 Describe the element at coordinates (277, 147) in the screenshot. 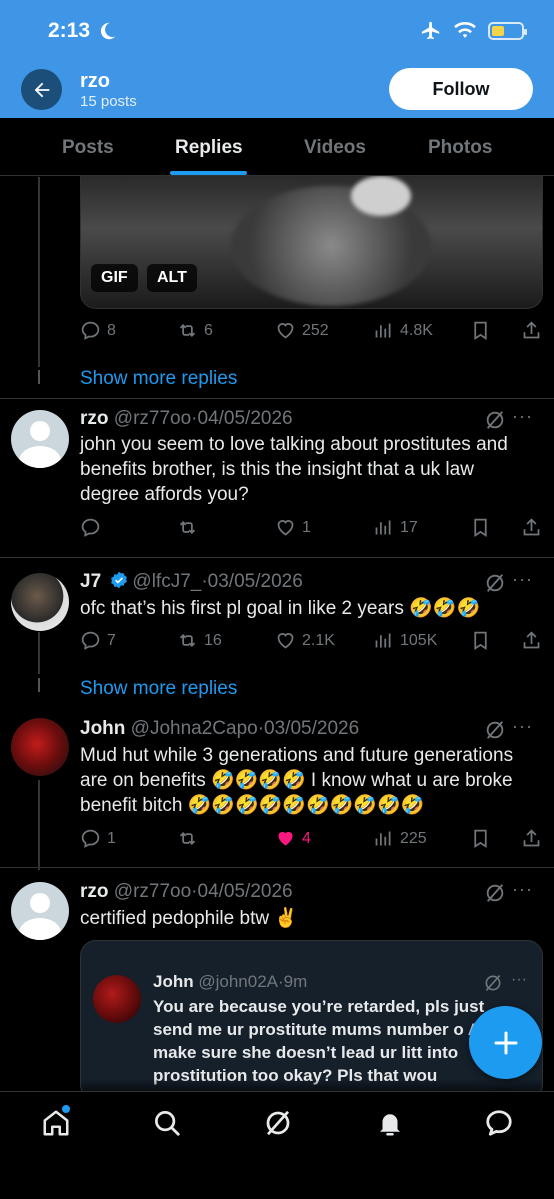

I see `profile-tabs: Posts Replies Videos Photos` at that location.